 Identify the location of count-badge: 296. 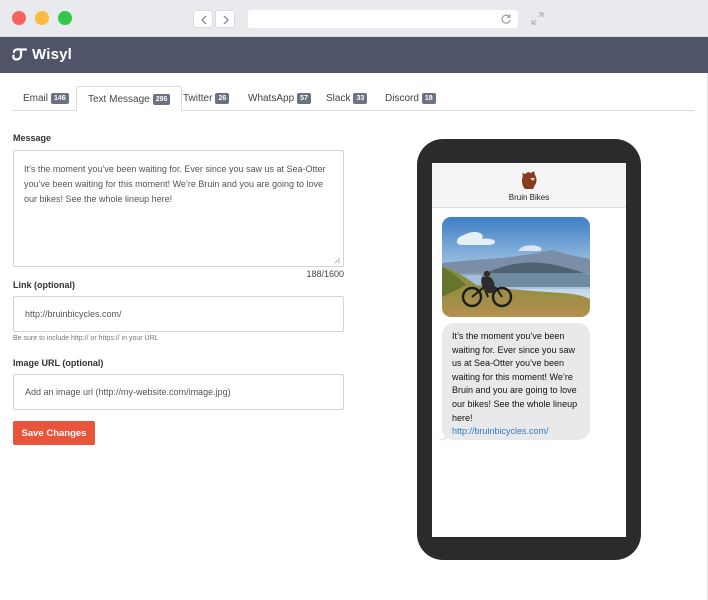
(161, 99).